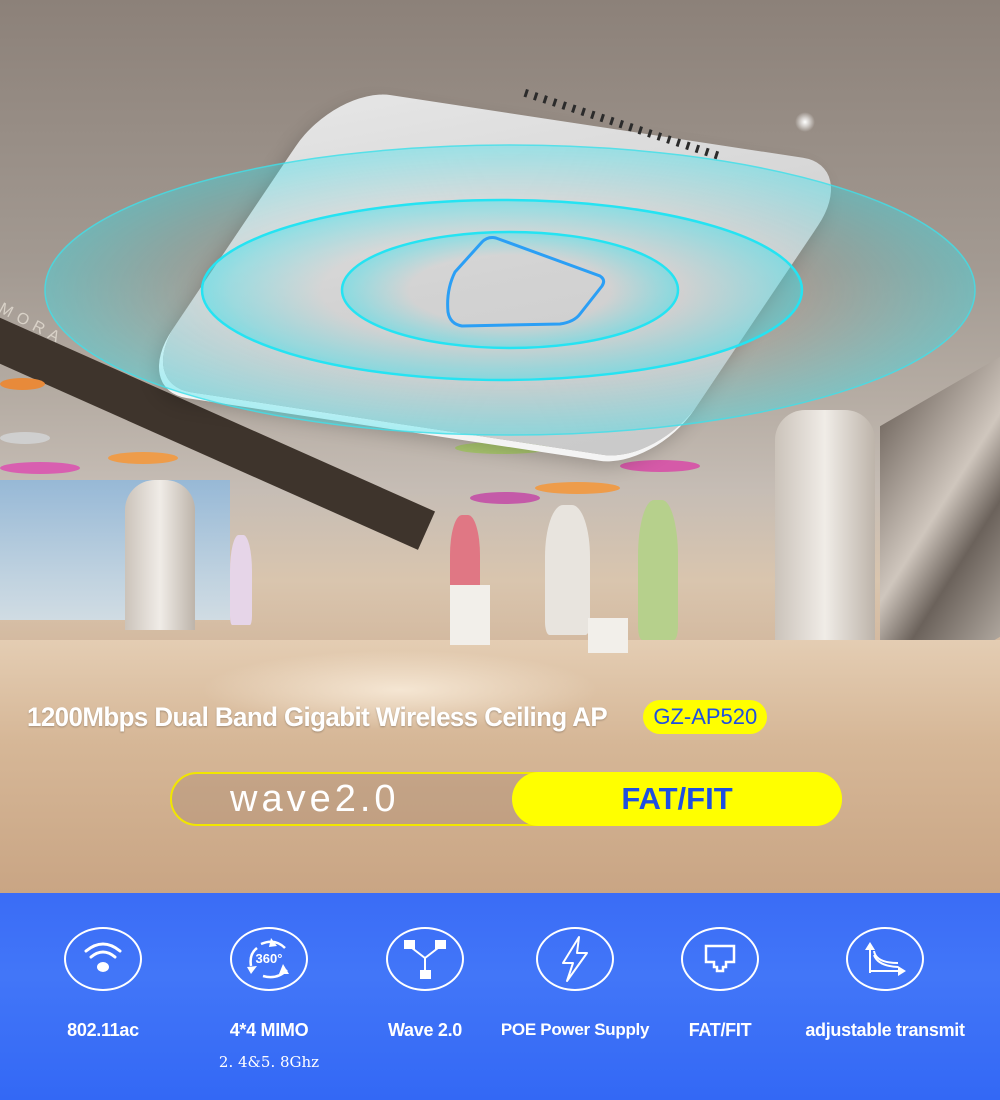 The height and width of the screenshot is (1100, 1000). I want to click on feature-label: POE Power Supply, so click(575, 1029).